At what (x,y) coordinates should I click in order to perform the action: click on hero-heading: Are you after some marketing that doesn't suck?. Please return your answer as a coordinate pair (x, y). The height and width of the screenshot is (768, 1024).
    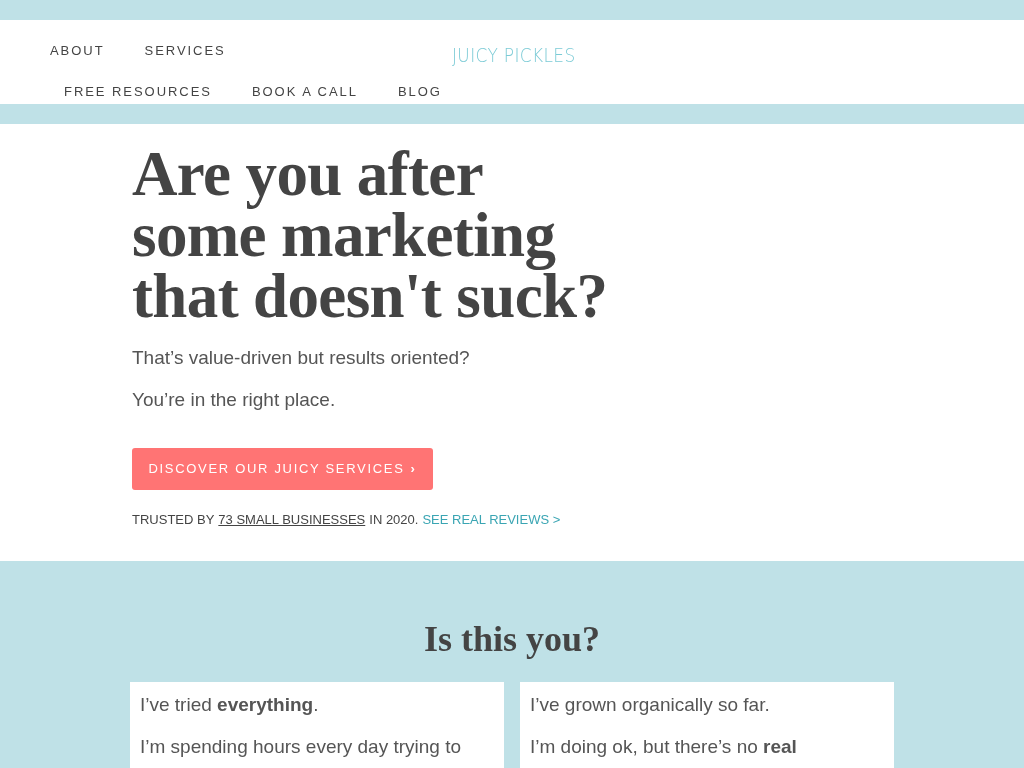
    Looking at the image, I should click on (370, 235).